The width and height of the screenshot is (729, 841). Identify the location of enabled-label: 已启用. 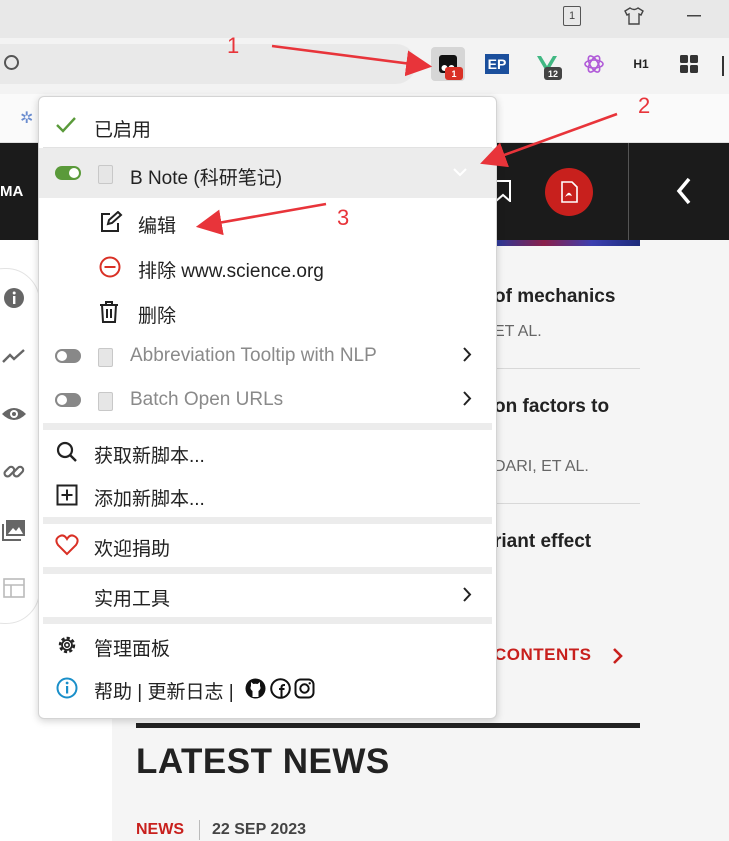
(123, 130).